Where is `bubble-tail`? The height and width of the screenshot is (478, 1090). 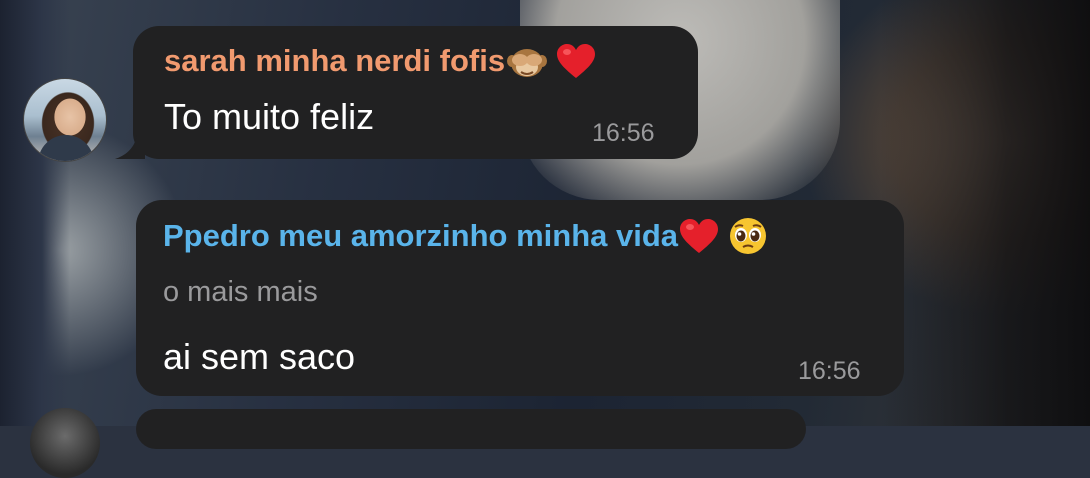 bubble-tail is located at coordinates (130, 147).